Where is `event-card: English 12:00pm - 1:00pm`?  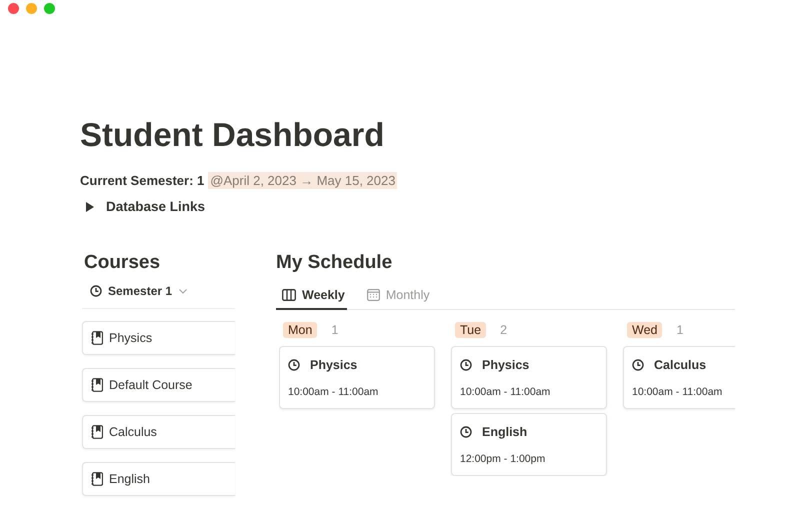
event-card: English 12:00pm - 1:00pm is located at coordinates (529, 444).